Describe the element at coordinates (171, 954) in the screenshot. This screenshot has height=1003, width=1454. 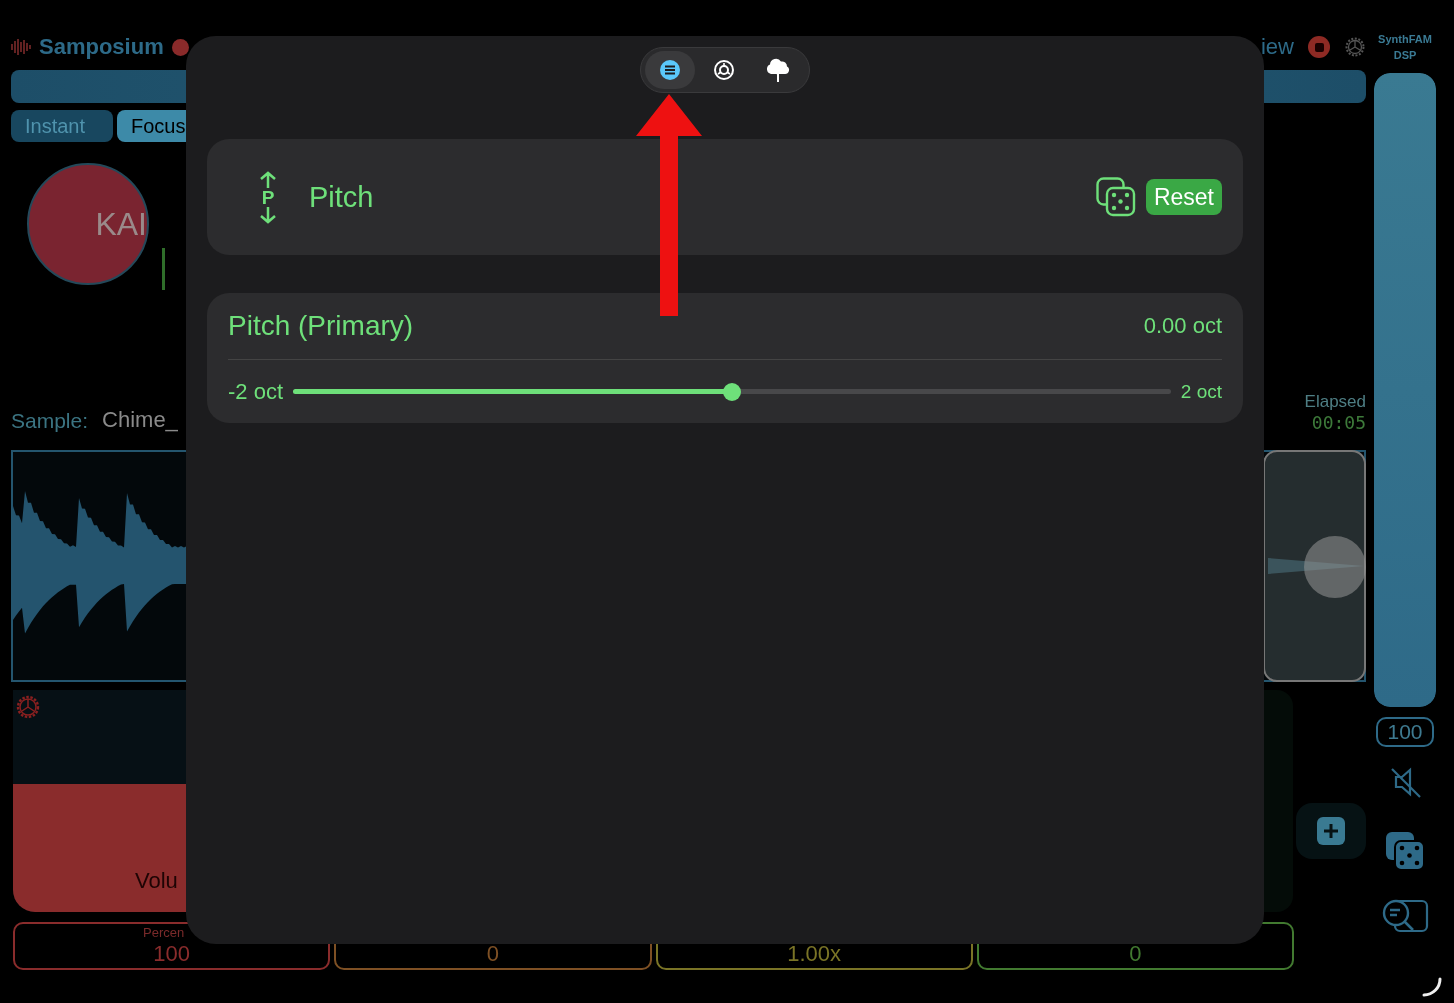
I see `readout-value: 100` at that location.